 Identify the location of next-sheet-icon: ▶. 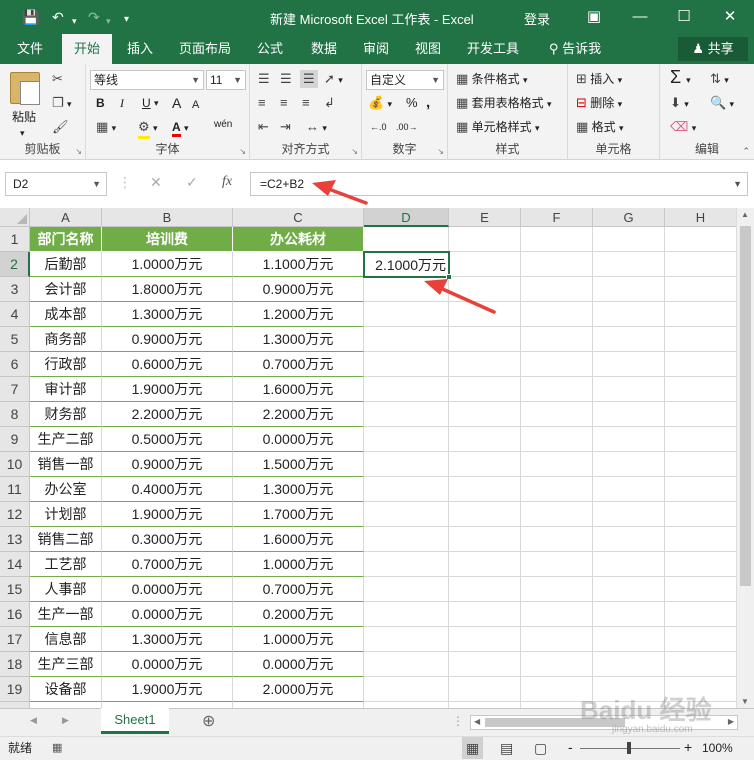
(65, 720).